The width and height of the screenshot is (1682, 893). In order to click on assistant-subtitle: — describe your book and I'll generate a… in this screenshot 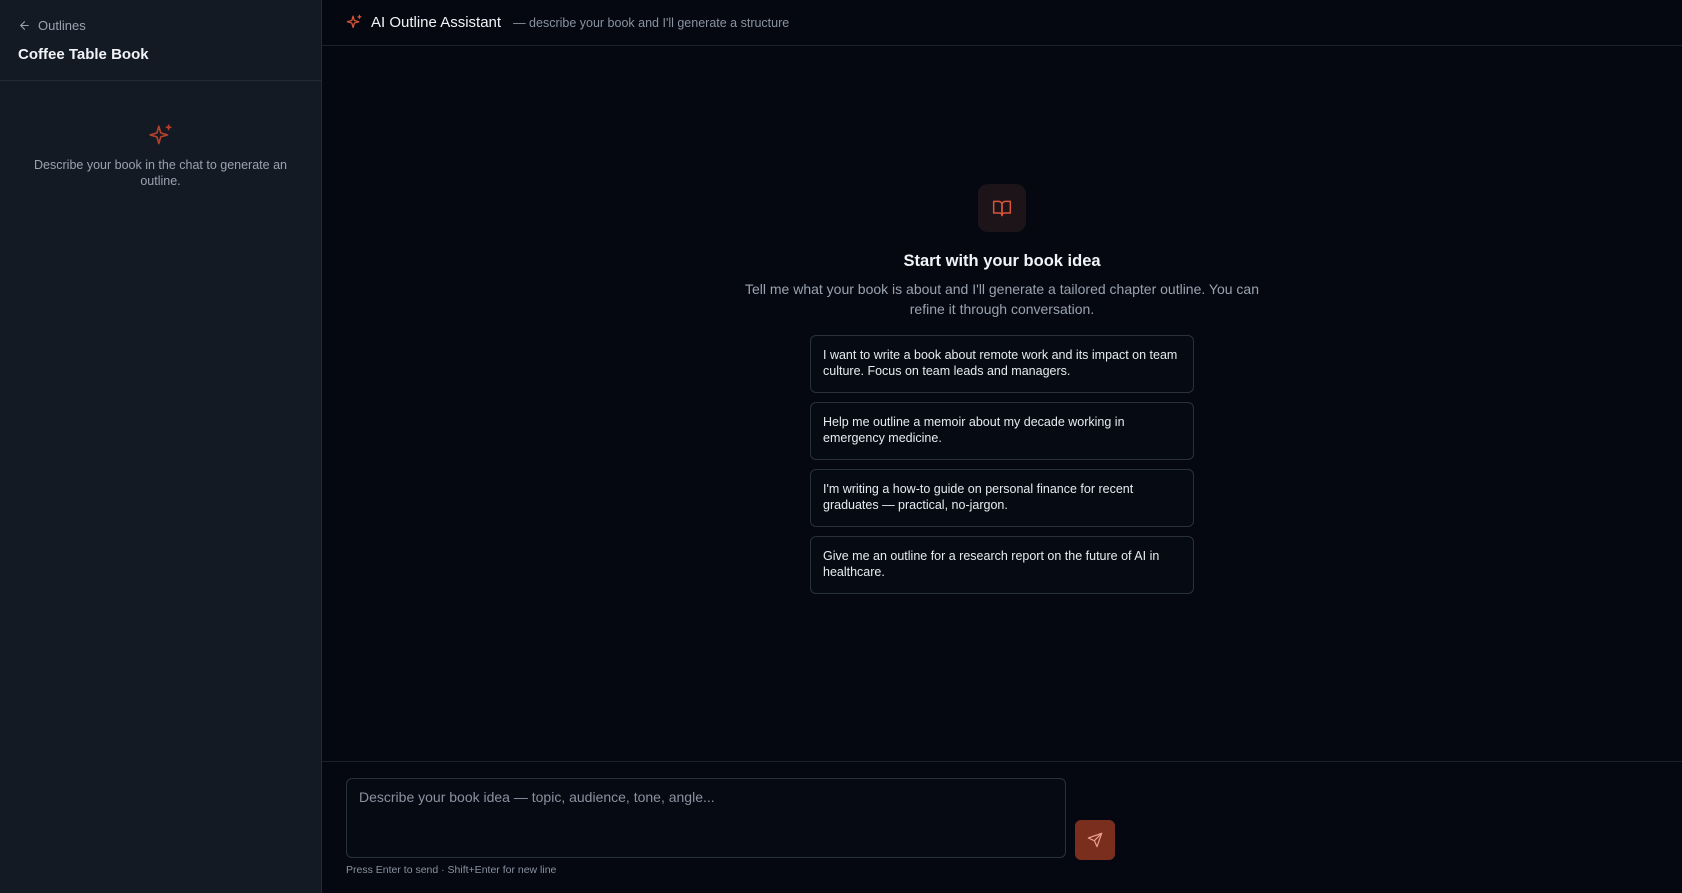, I will do `click(651, 22)`.